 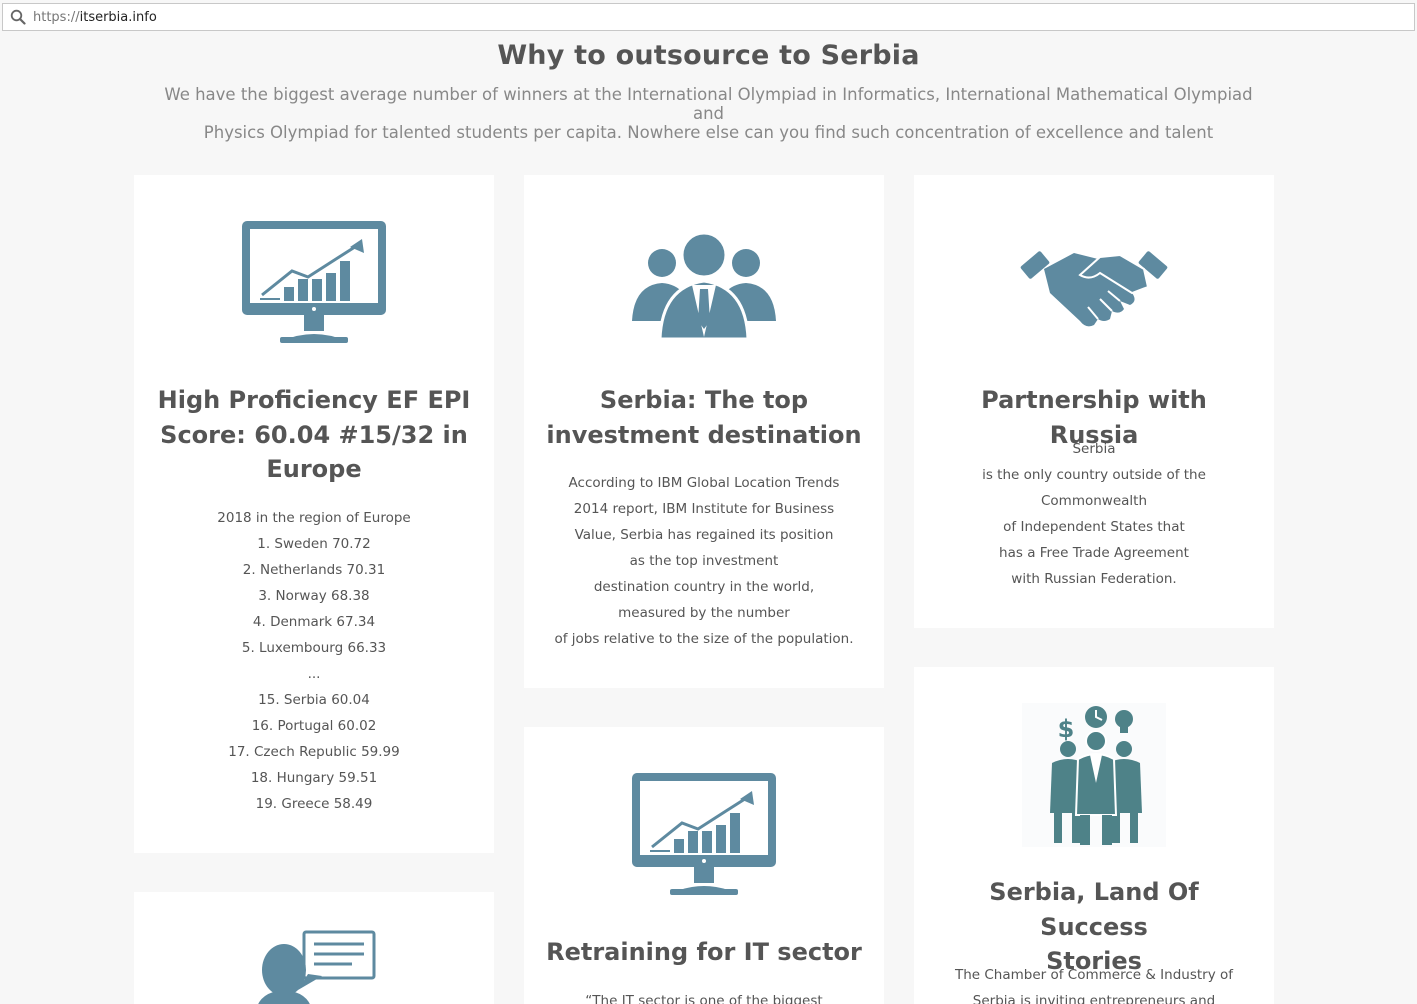 I want to click on body-line: 16. Portugal 60.02, so click(x=314, y=726).